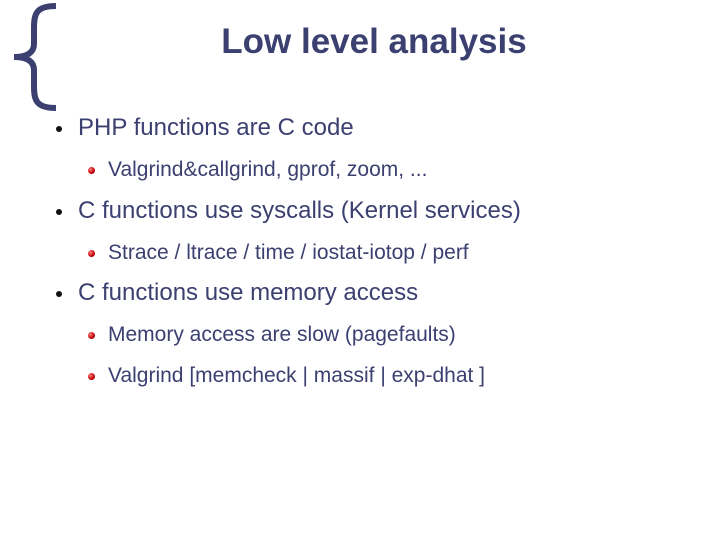  I want to click on bullet-item: PHP functions are C code, so click(205, 128).